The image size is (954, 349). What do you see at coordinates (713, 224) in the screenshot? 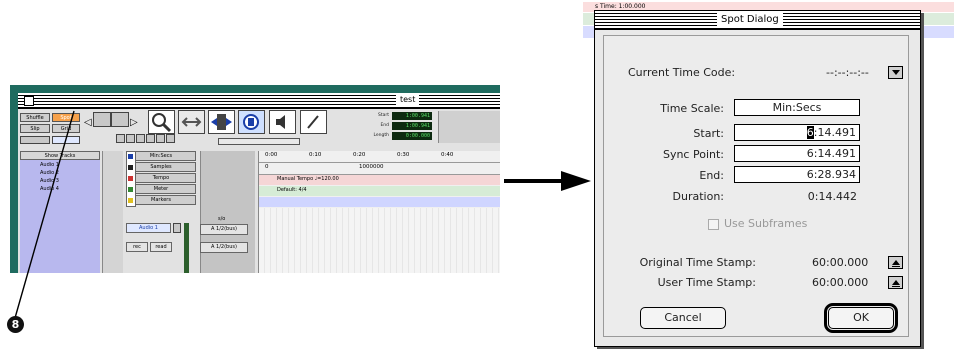
I see `use-subframes-checkbox` at bounding box center [713, 224].